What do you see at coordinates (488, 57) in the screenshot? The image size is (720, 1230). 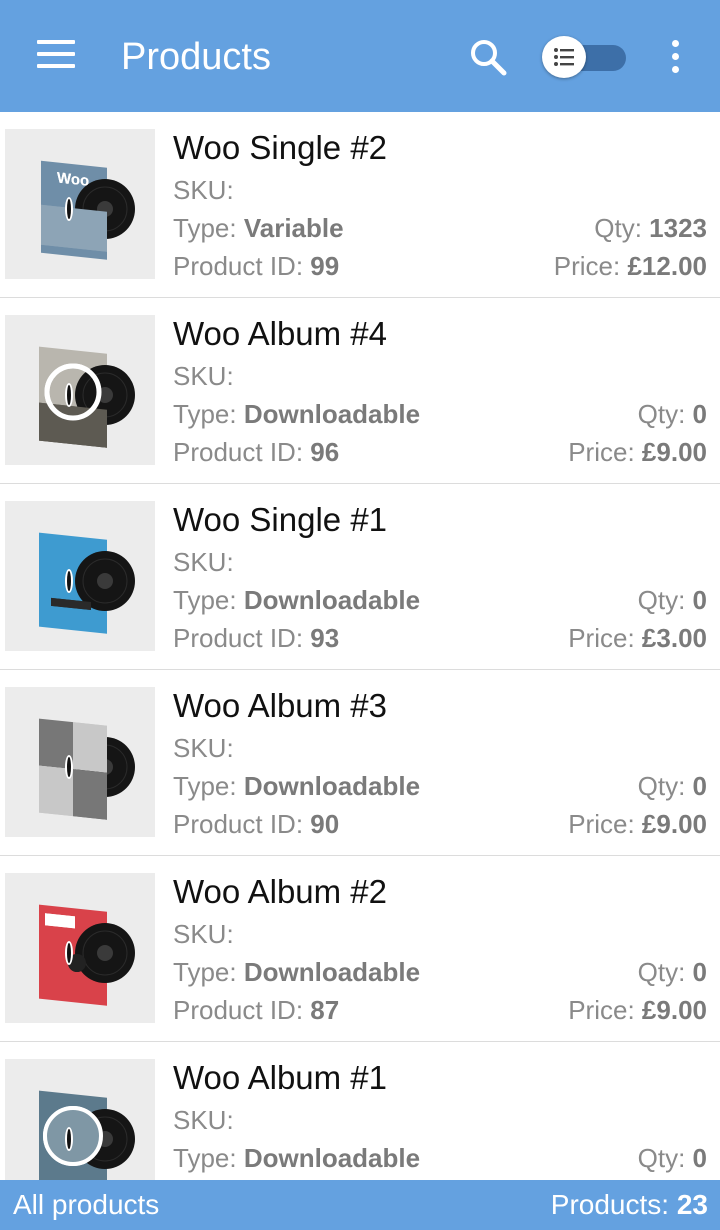 I see `search-icon` at bounding box center [488, 57].